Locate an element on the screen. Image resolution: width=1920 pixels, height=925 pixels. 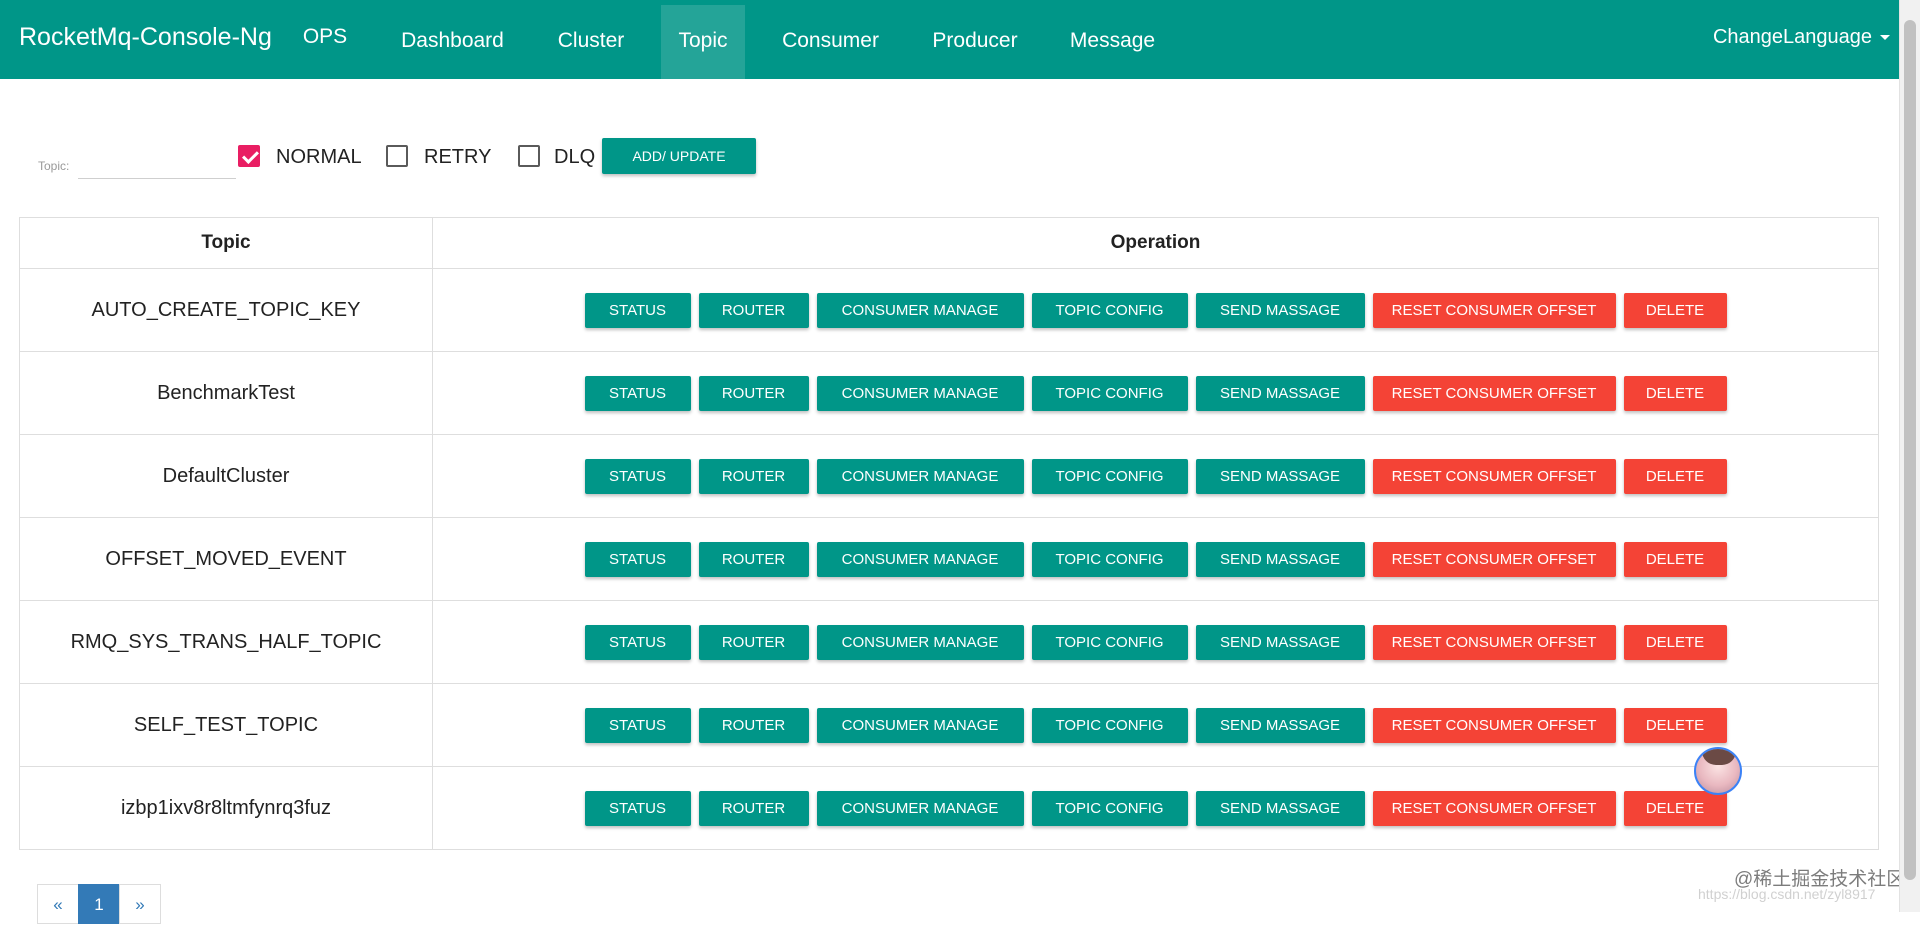
user-avatar-icon is located at coordinates (1718, 771).